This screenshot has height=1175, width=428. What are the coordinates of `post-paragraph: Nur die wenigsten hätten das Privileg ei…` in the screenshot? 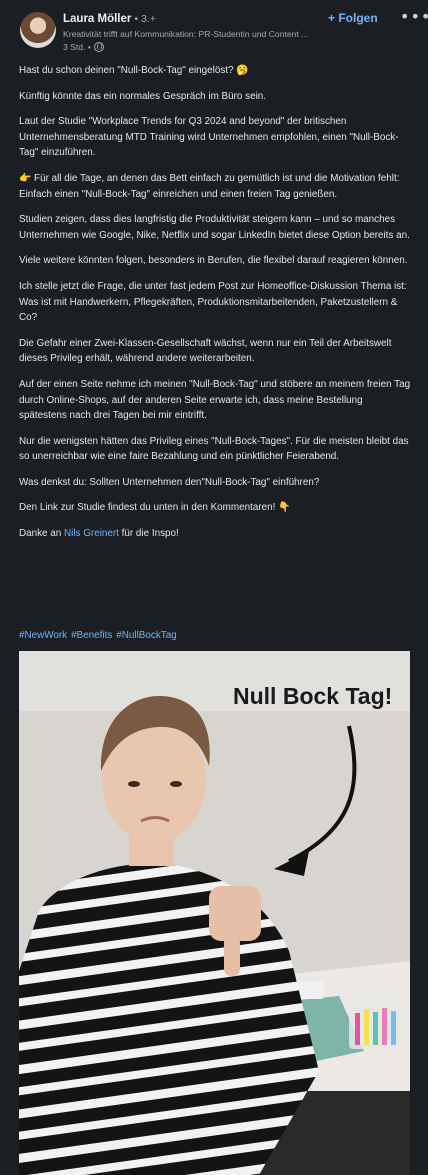 It's located at (214, 449).